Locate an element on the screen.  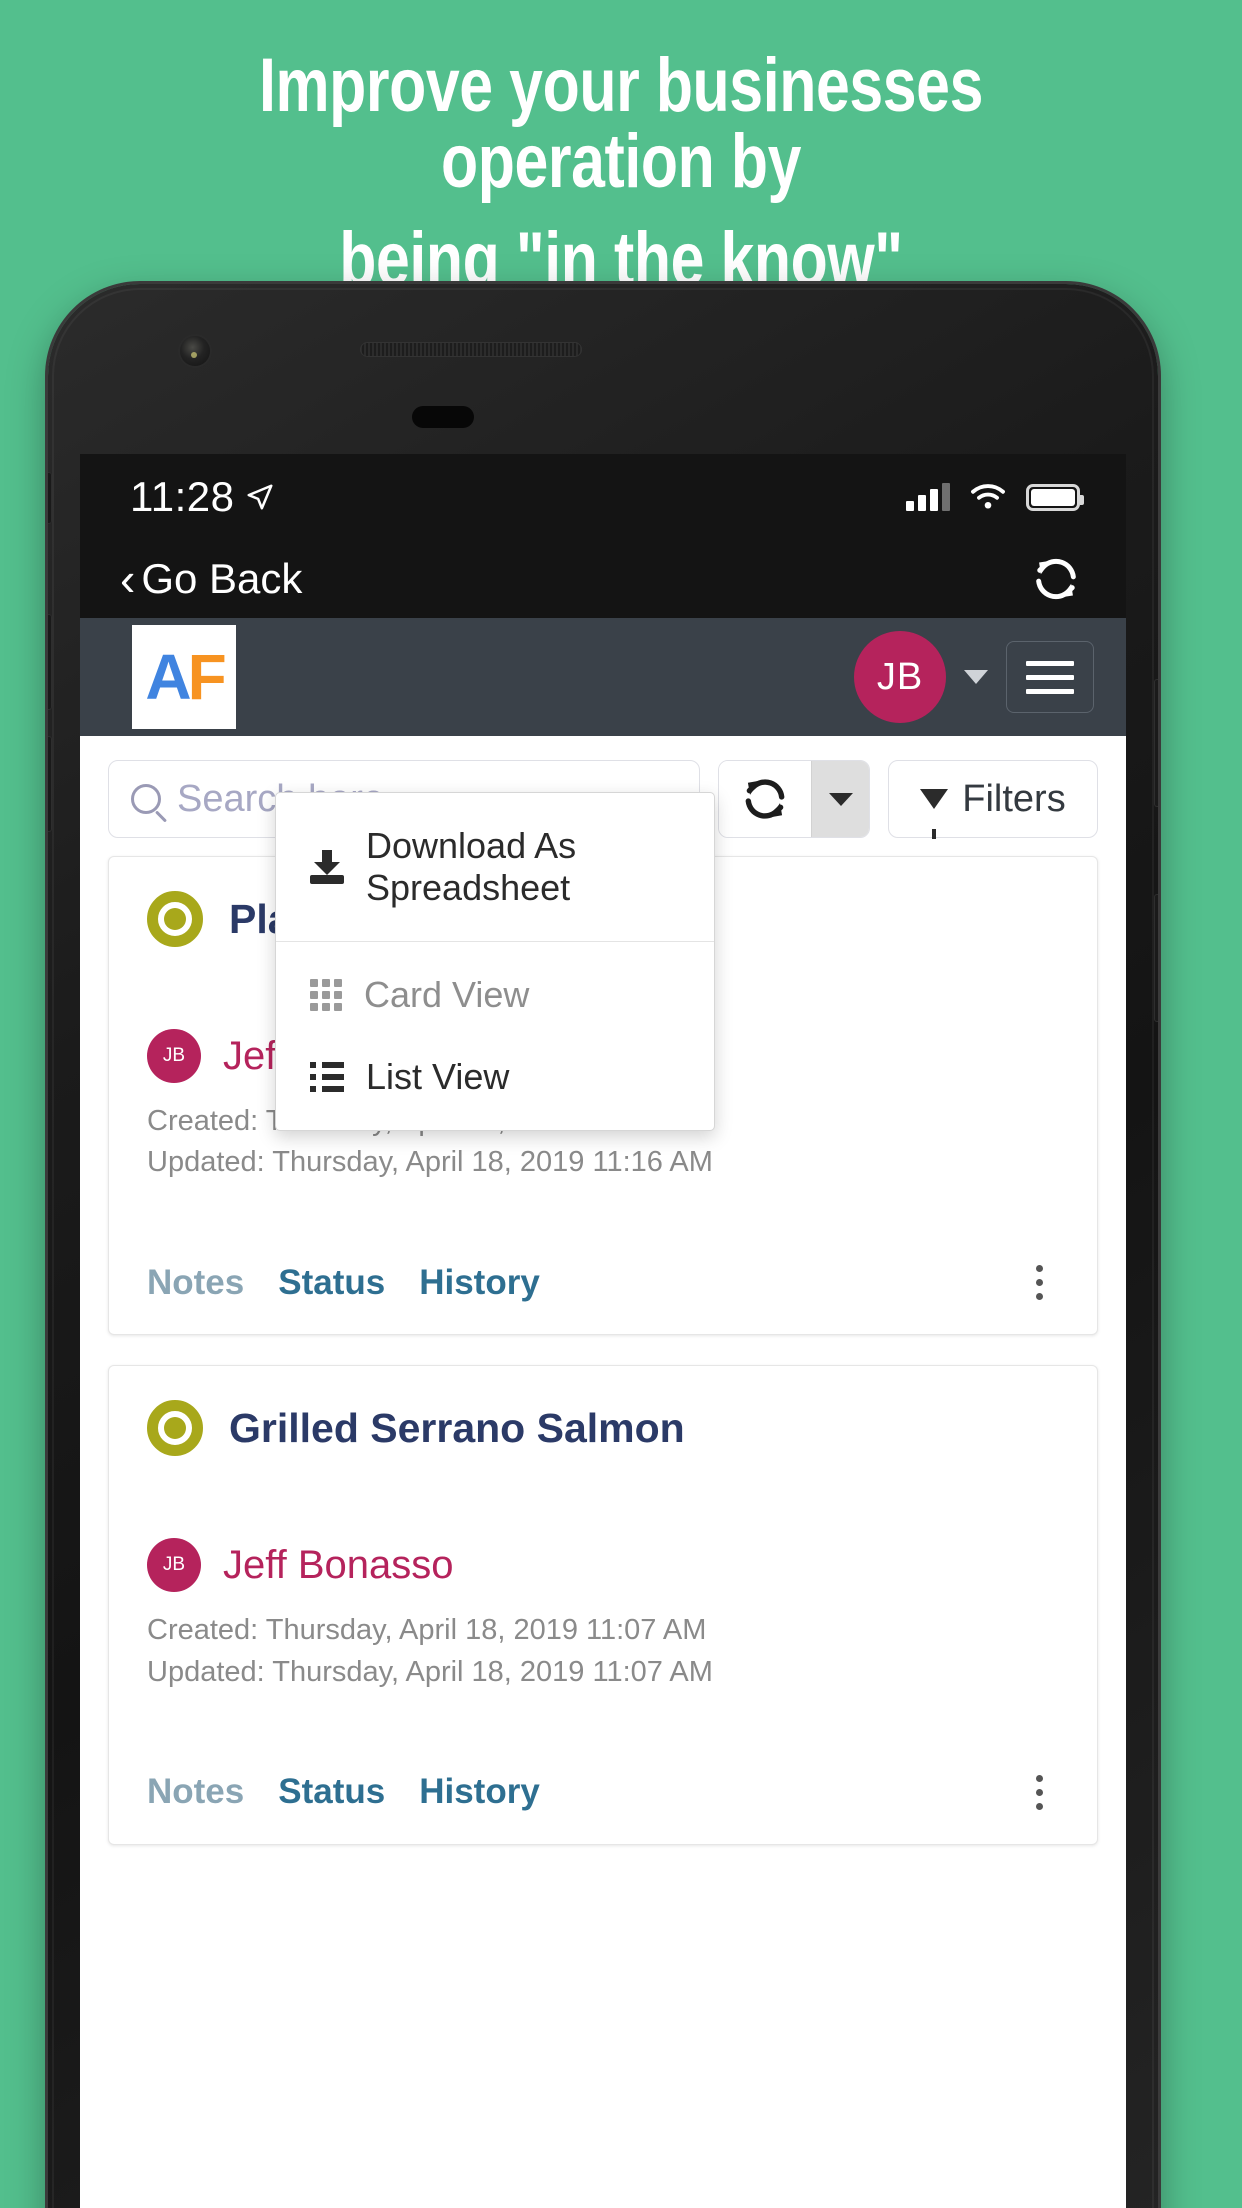
filters-button: Filters is located at coordinates (993, 799).